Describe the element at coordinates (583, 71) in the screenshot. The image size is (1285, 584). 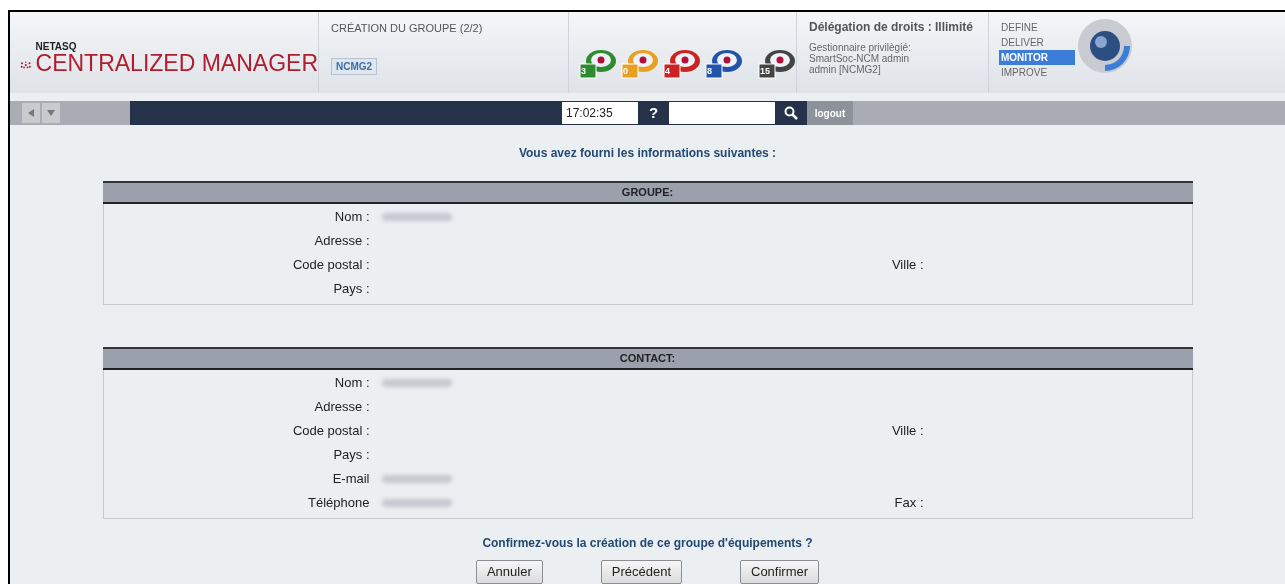
I see `count-label: 3` at that location.